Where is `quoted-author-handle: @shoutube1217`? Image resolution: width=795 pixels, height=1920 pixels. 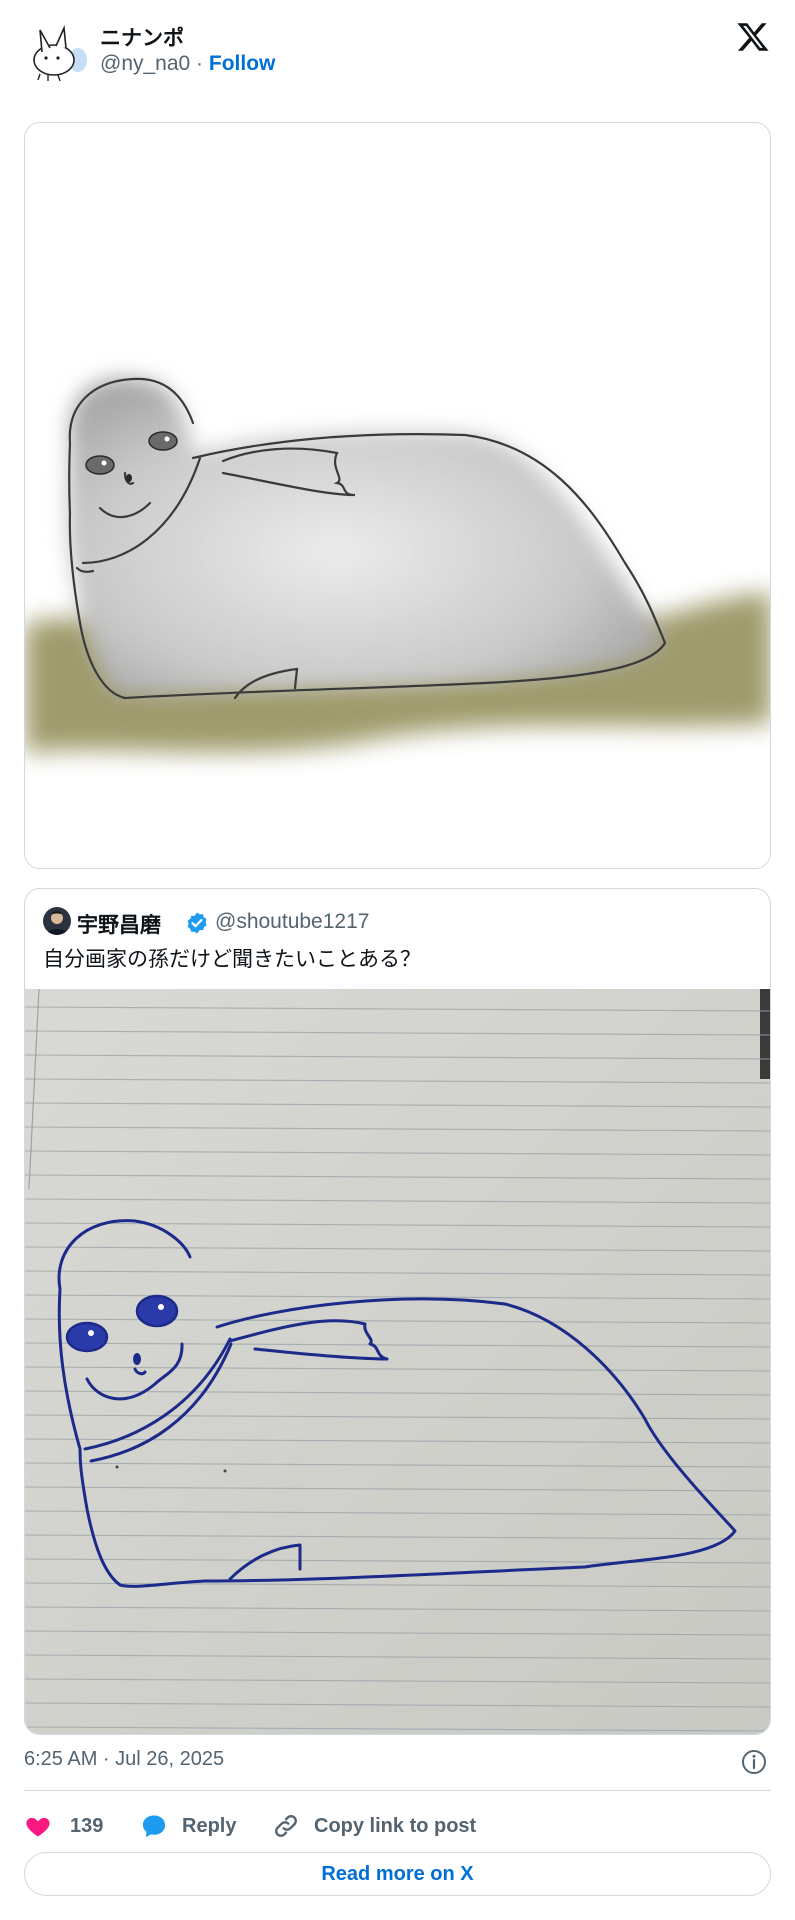 quoted-author-handle: @shoutube1217 is located at coordinates (292, 922).